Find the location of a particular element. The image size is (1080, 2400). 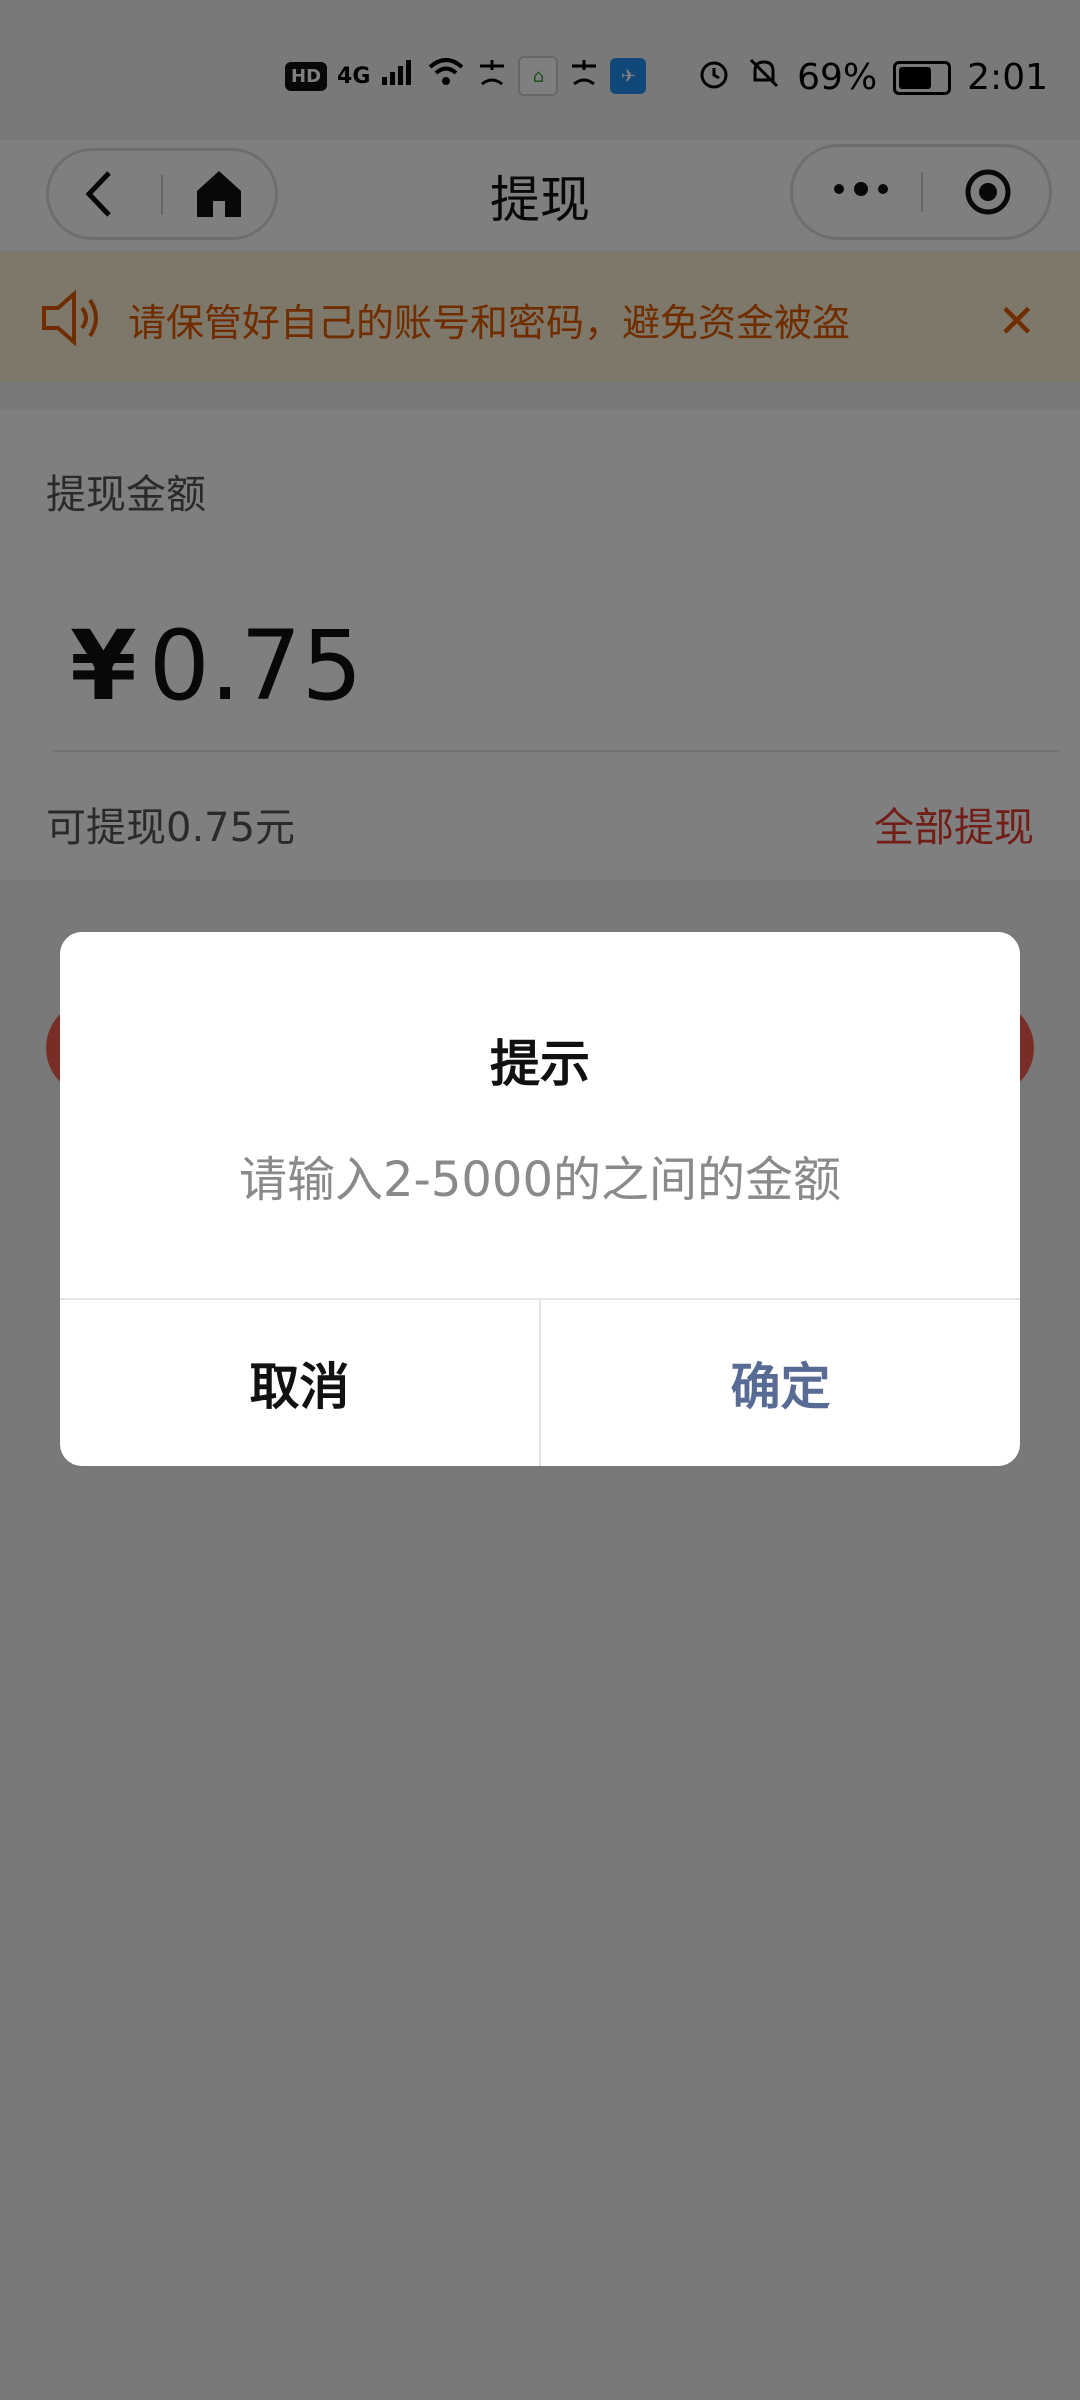

dialog-title: 提示 is located at coordinates (540, 1064).